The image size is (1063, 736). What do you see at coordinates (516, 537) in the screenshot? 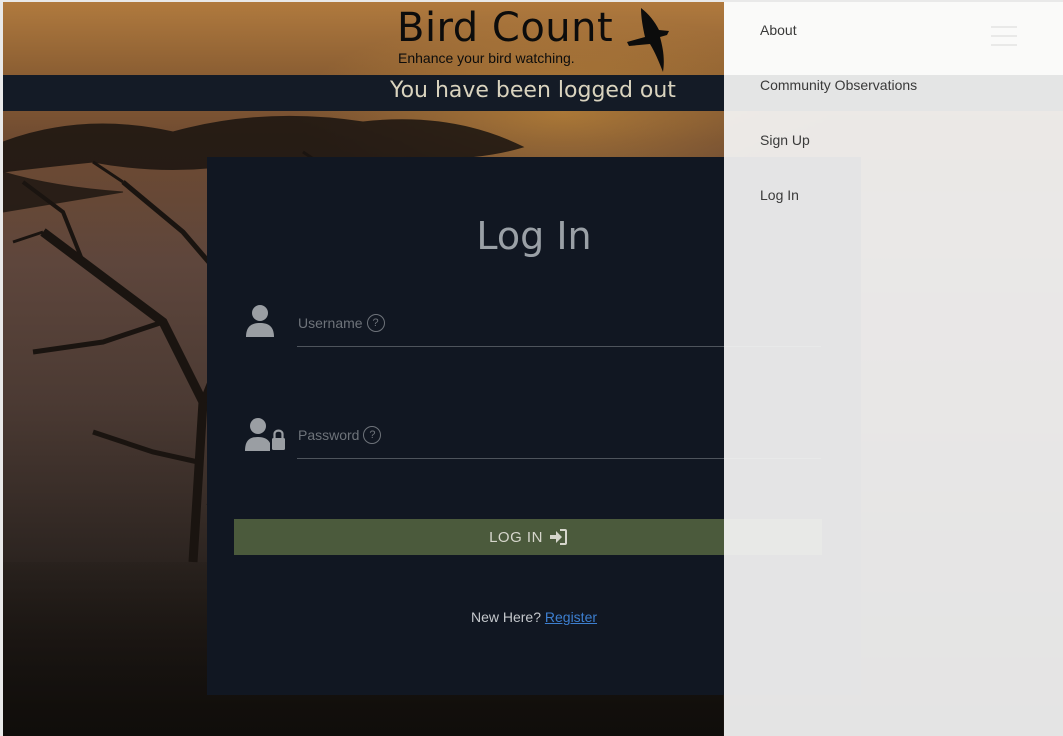
I see `login-button-label: LOG IN` at bounding box center [516, 537].